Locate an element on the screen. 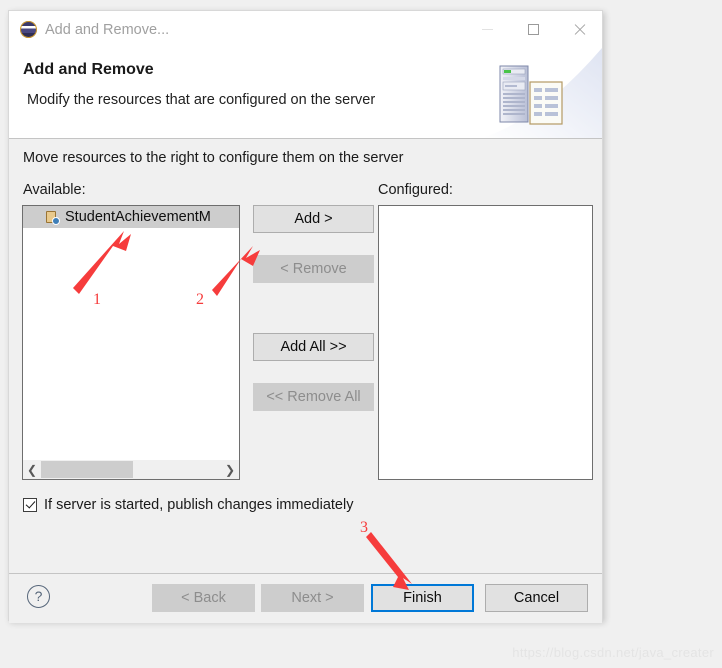  close-icon is located at coordinates (579, 29).